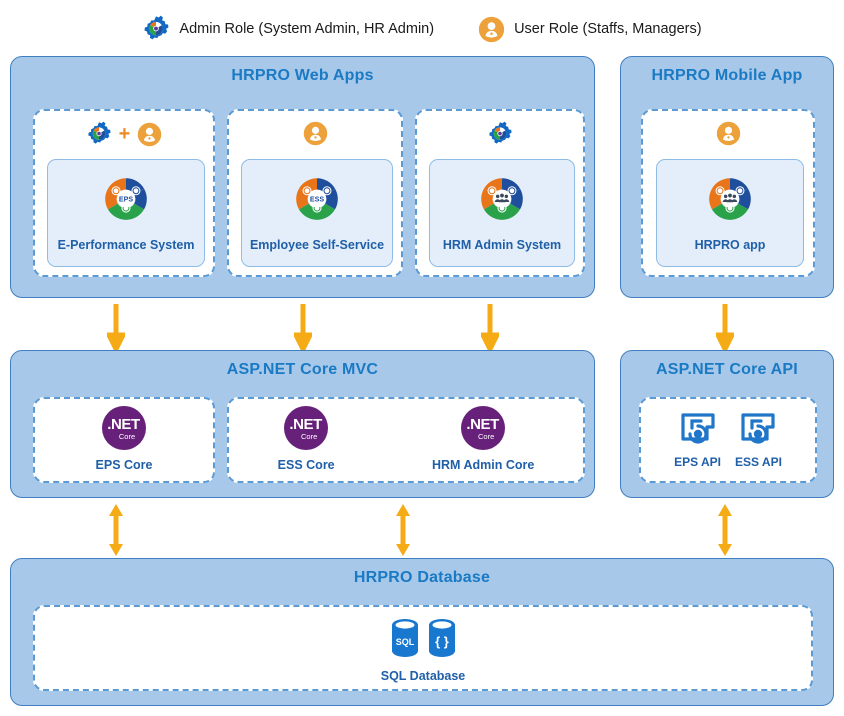  Describe the element at coordinates (697, 462) in the screenshot. I see `api-label-eps: EPS API` at that location.